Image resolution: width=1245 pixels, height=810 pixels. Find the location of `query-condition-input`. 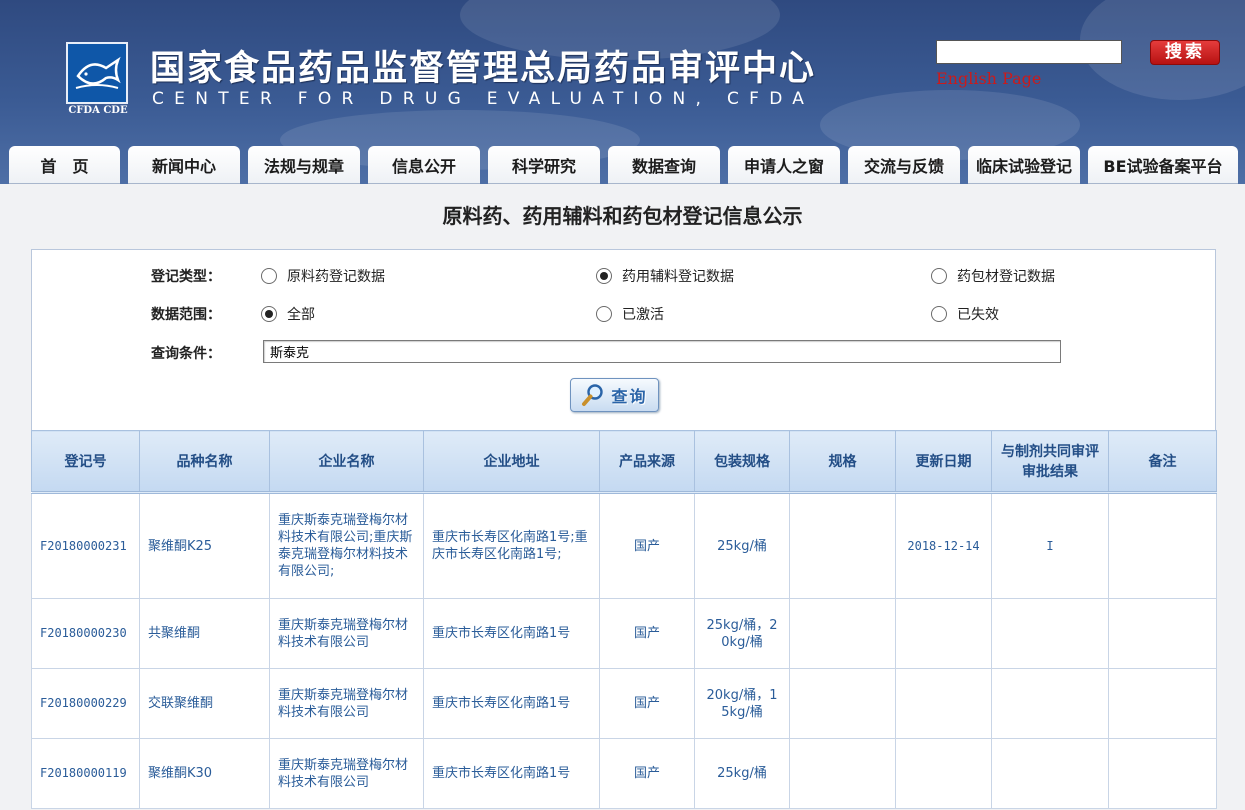

query-condition-input is located at coordinates (662, 351).